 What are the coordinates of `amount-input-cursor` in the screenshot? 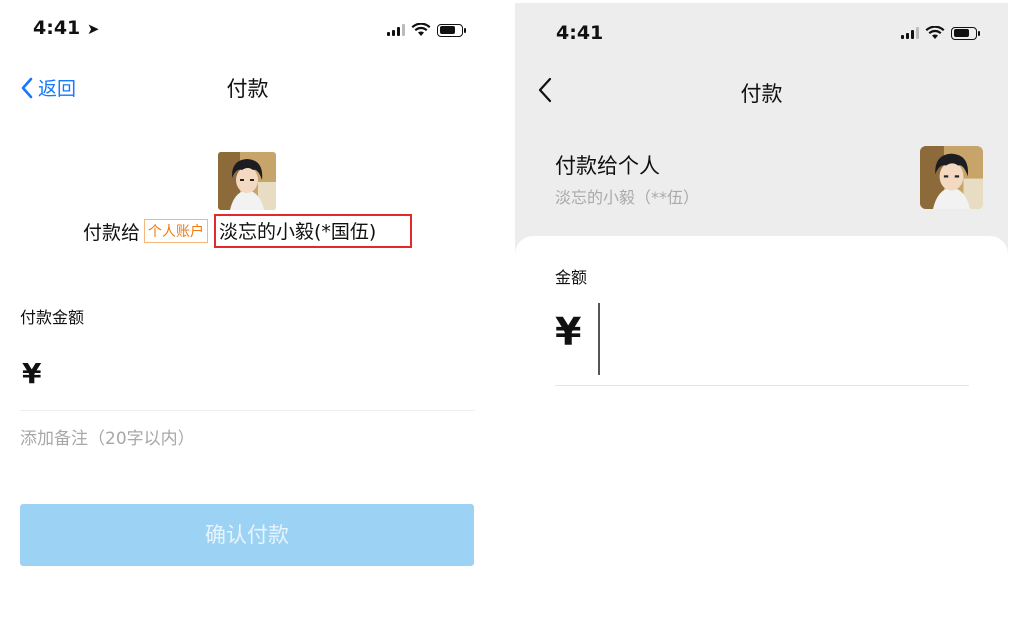 It's located at (599, 339).